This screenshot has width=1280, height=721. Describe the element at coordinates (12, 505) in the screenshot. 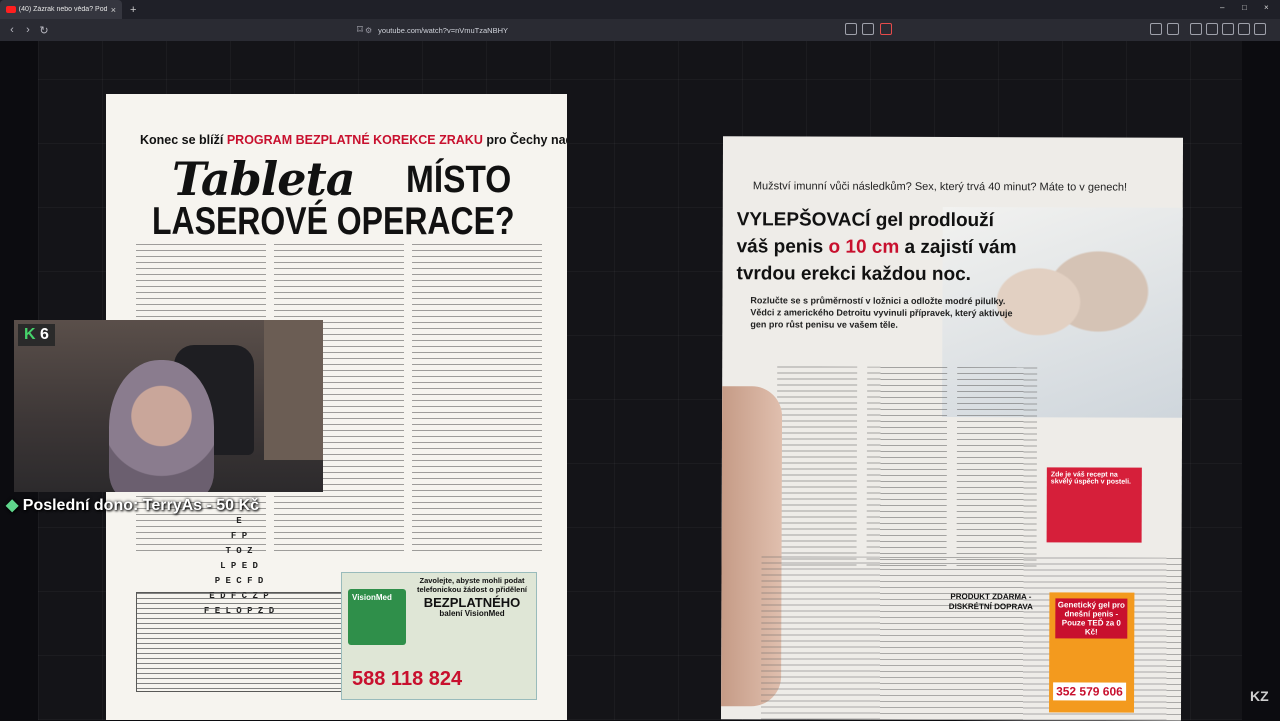

I see `diamond-icon: ◆` at that location.